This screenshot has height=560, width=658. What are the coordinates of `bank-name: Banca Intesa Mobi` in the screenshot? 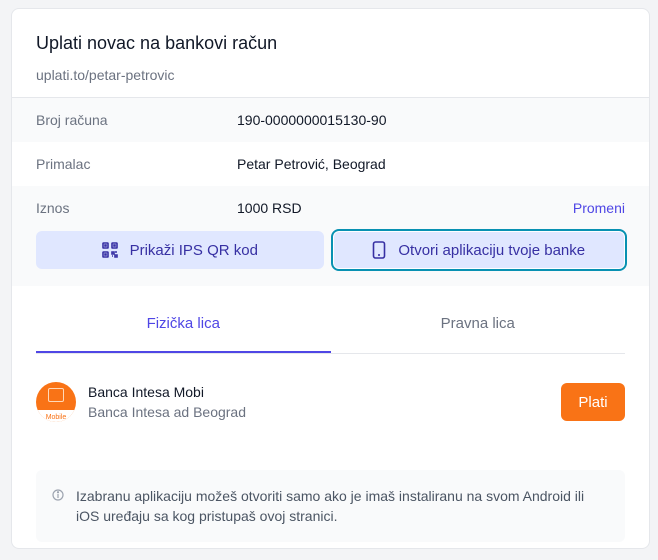 It's located at (146, 392).